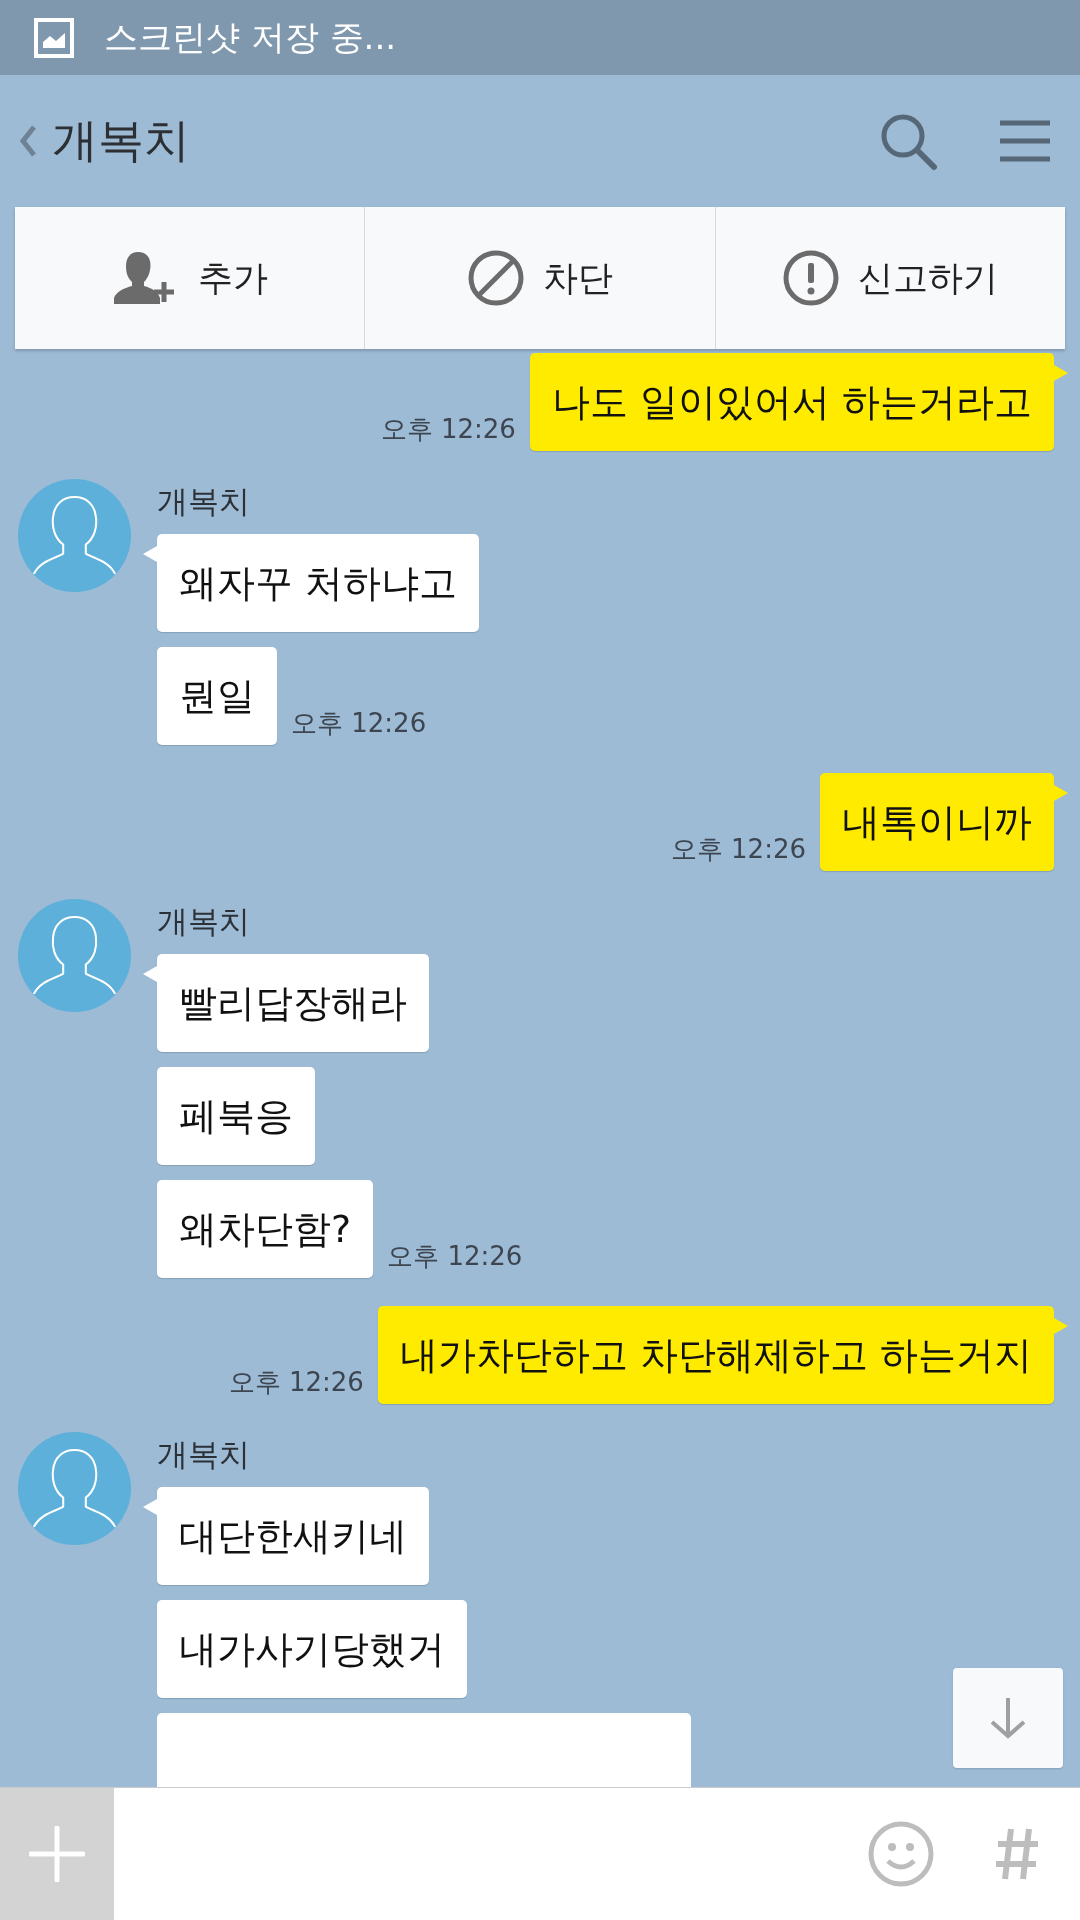 Image resolution: width=1080 pixels, height=1920 pixels. Describe the element at coordinates (811, 278) in the screenshot. I see `exclamation-icon` at that location.